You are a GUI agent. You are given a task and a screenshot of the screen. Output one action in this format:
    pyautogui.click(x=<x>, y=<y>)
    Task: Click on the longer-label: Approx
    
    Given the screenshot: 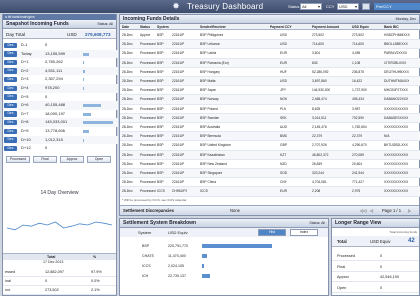 What is the action you would take?
    pyautogui.click(x=343, y=277)
    